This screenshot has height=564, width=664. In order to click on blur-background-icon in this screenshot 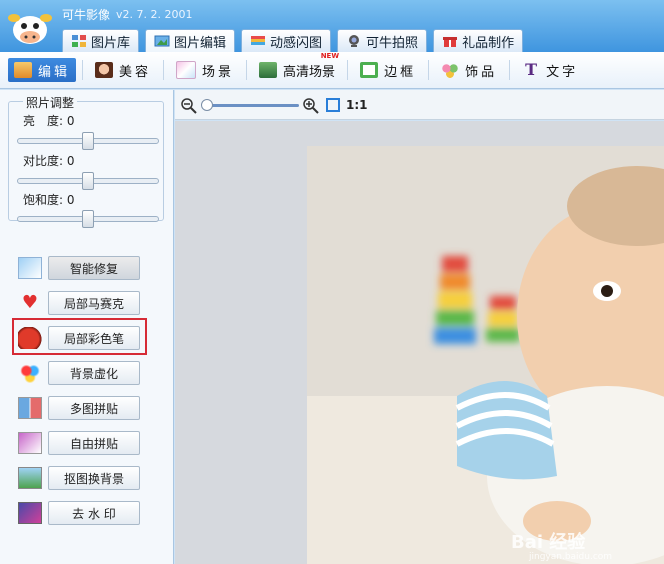, I will do `click(30, 373)`.